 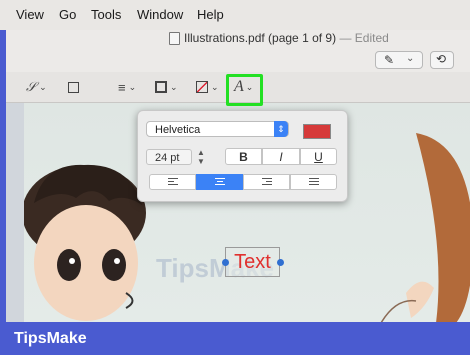 I want to click on signature-button: 𝒮 ⌄, so click(x=36, y=87).